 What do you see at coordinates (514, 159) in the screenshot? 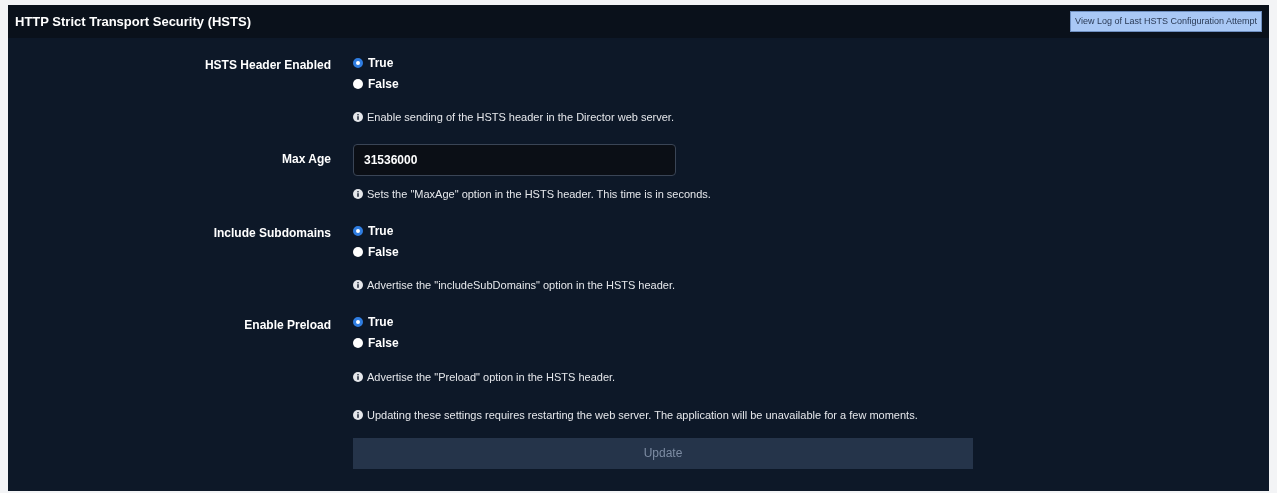
I see `max-age-field: 31536000` at bounding box center [514, 159].